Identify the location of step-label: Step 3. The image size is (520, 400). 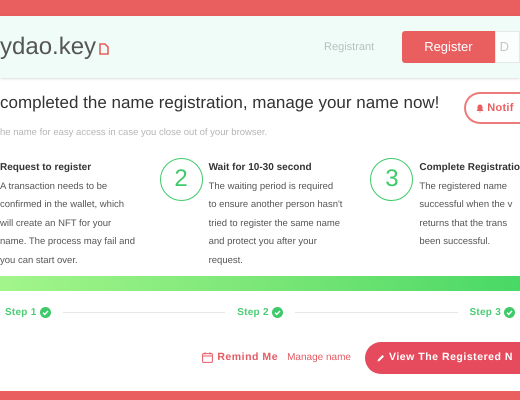
(486, 313).